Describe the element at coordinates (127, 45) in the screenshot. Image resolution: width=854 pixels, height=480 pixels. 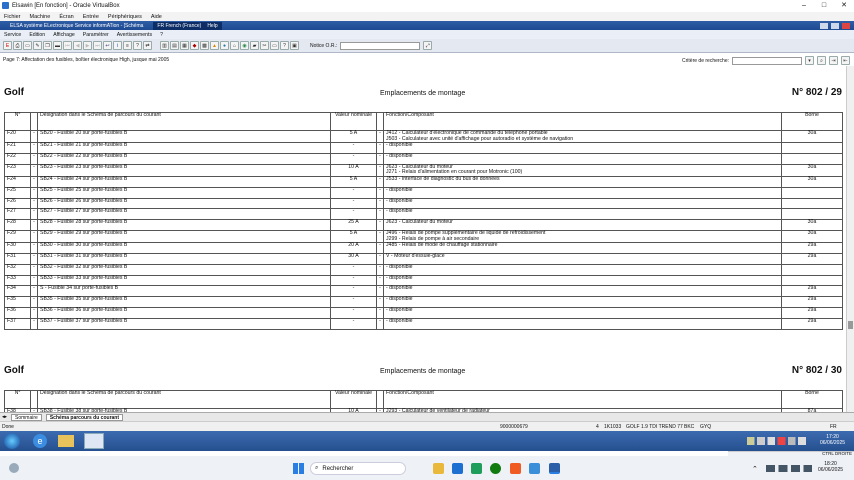
I see `list-icon: ≡` at that location.